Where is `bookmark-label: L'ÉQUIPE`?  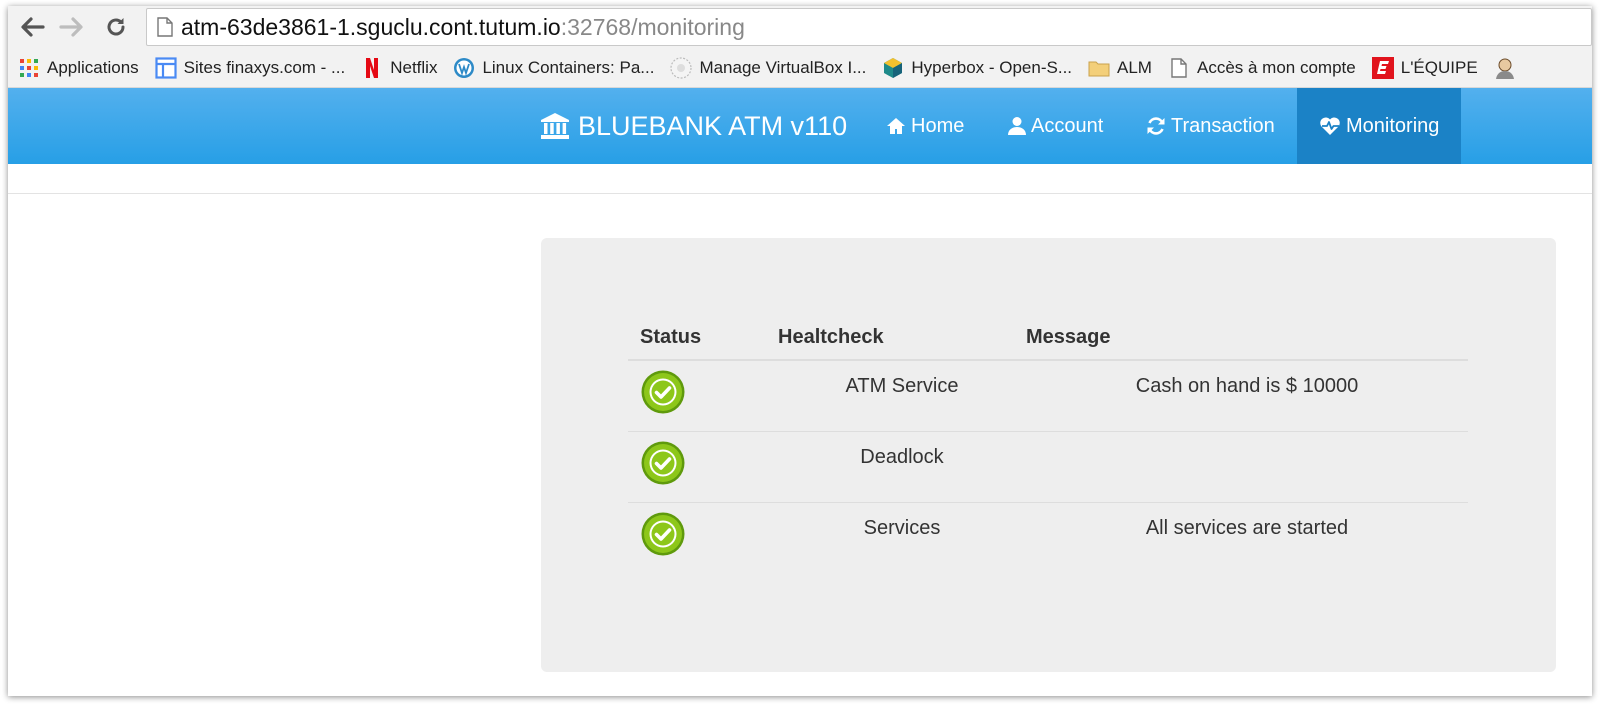
bookmark-label: L'ÉQUIPE is located at coordinates (1439, 67).